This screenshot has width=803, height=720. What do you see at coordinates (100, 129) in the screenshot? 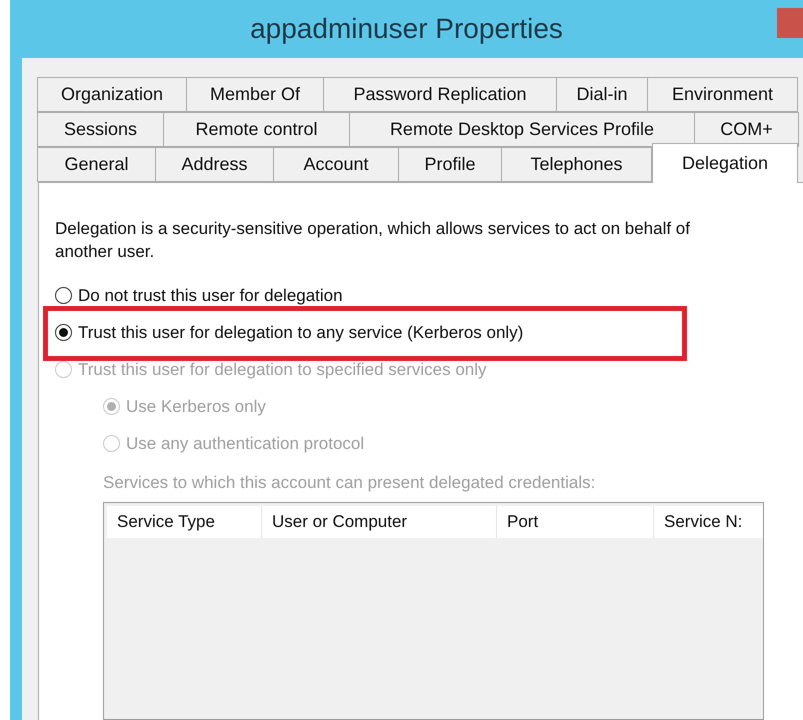
I see `tab: Sessions` at bounding box center [100, 129].